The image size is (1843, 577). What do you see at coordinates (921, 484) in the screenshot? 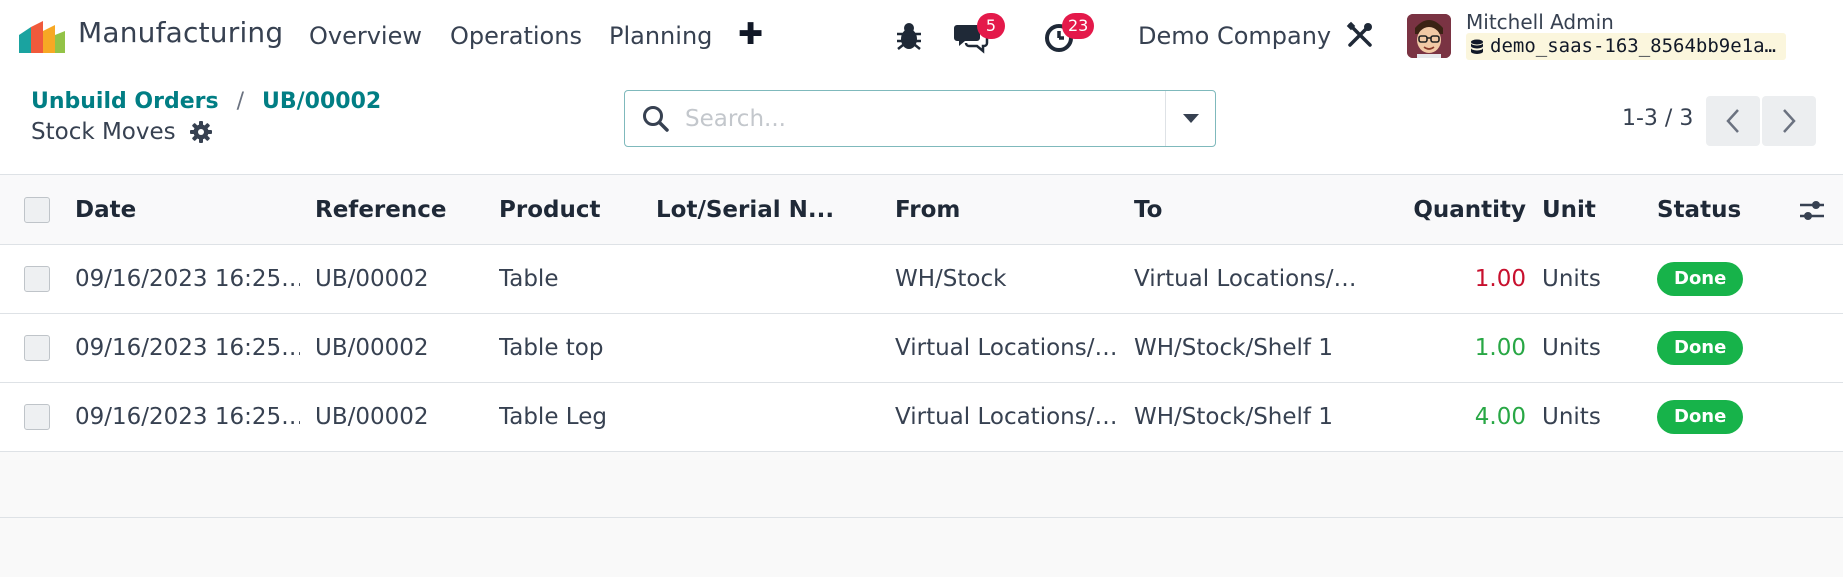
I see `list-empty-area` at bounding box center [921, 484].